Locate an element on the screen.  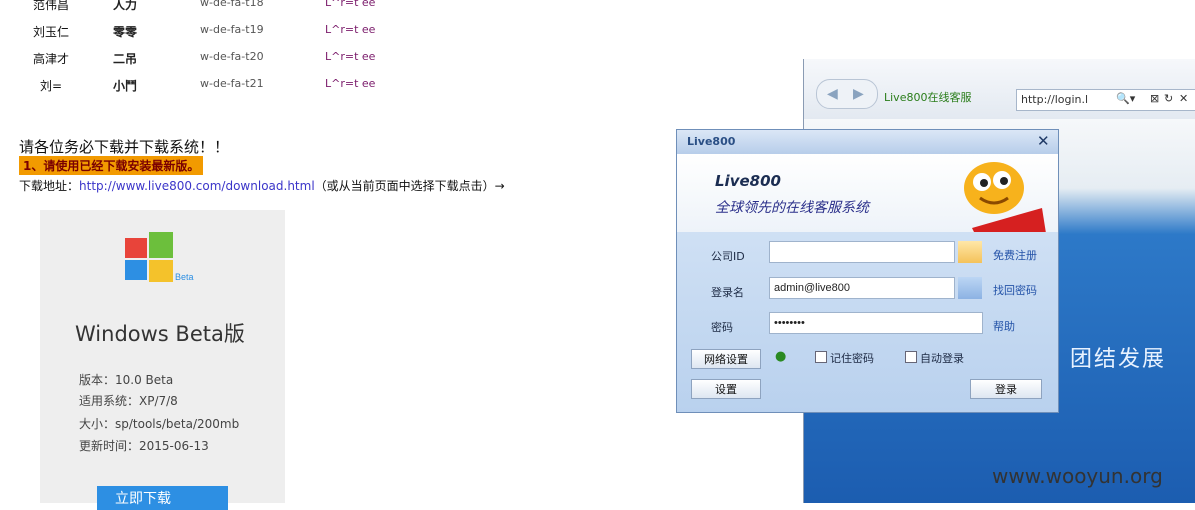
nav-buttons: ◀ ▶ is located at coordinates (847, 94).